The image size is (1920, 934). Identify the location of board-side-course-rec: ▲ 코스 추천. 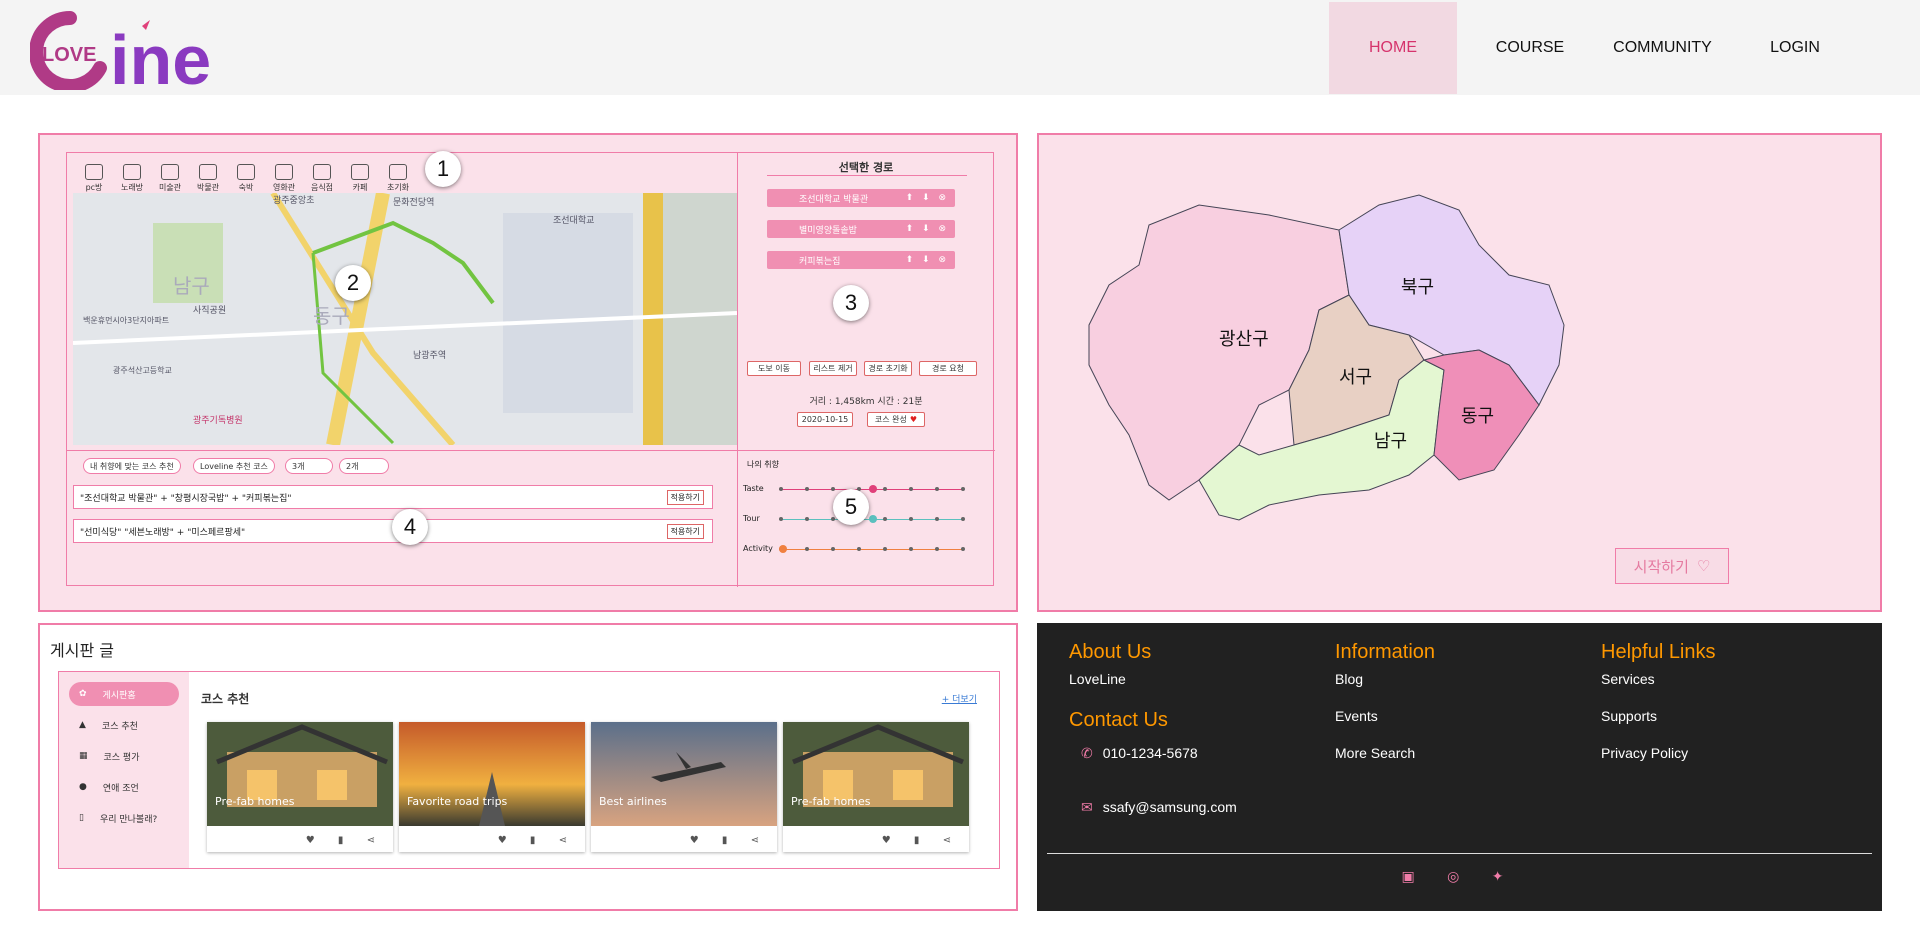
(124, 725).